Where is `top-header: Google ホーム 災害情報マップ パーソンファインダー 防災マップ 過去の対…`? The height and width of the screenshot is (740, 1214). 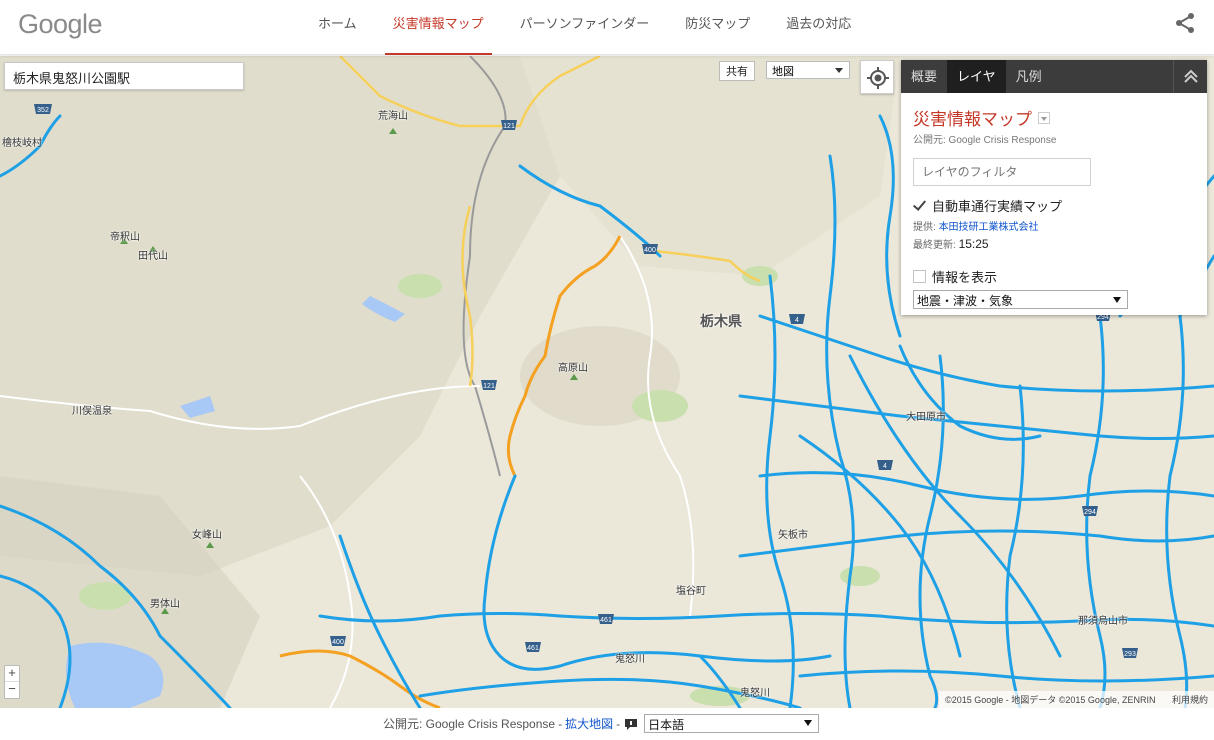
top-header: Google ホーム 災害情報マップ パーソンファインダー 防災マップ 過去の対… is located at coordinates (607, 27).